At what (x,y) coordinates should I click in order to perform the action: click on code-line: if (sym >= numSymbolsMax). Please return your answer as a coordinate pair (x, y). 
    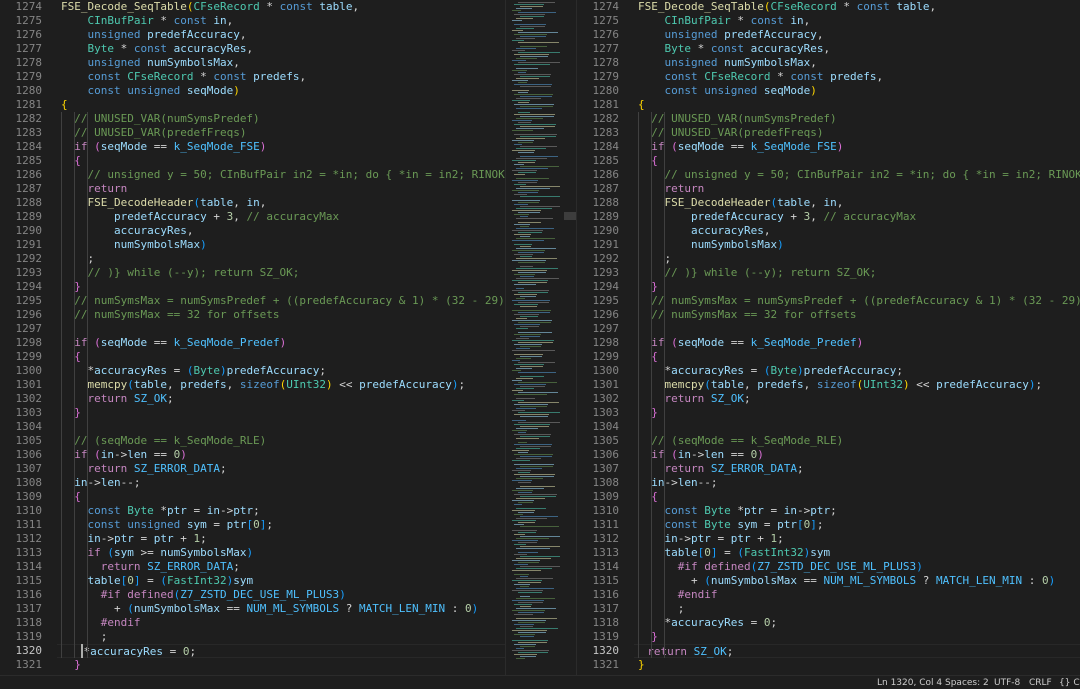
    Looking at the image, I should click on (157, 553).